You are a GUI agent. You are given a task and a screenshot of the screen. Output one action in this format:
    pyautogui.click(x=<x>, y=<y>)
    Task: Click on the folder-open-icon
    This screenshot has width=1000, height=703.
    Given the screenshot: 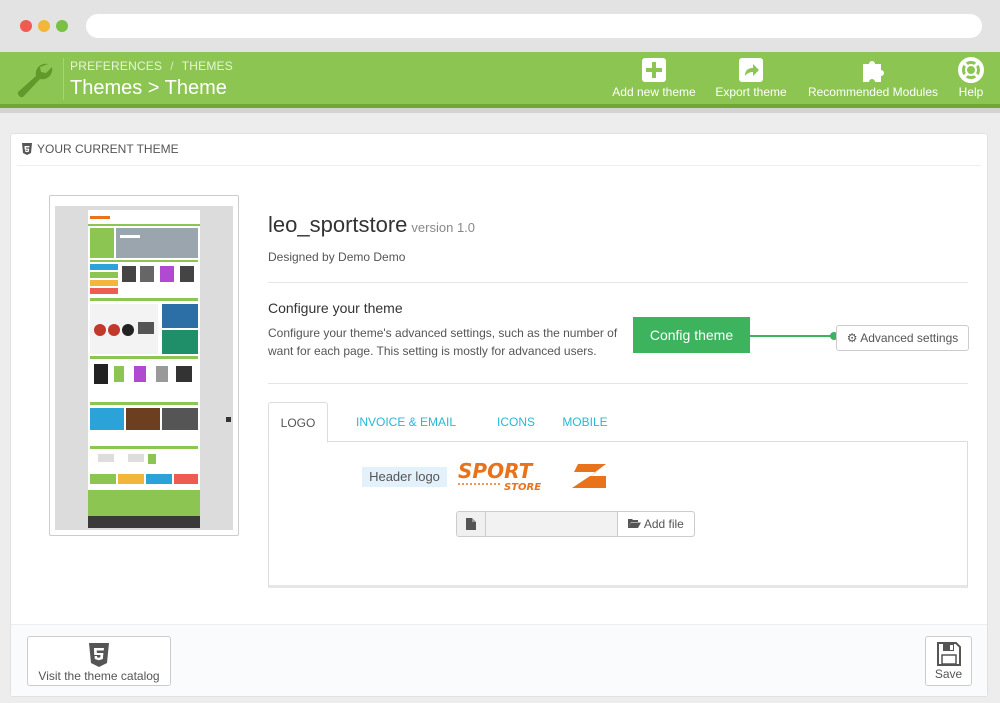 What is the action you would take?
    pyautogui.click(x=636, y=524)
    